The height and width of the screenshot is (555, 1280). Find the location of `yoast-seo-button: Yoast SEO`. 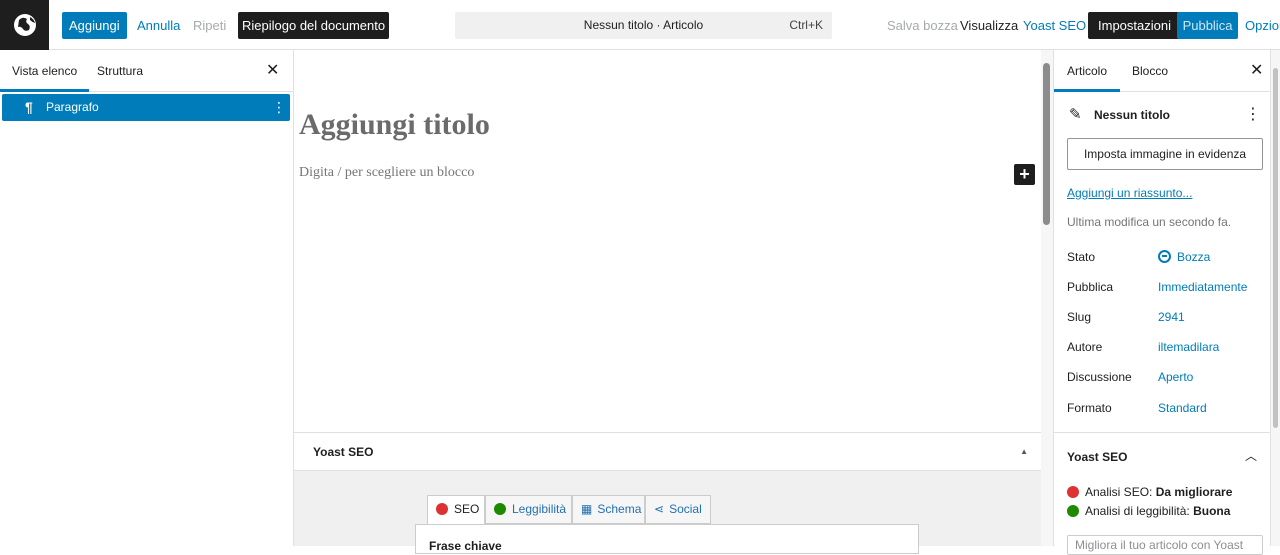

yoast-seo-button: Yoast SEO is located at coordinates (1054, 25).